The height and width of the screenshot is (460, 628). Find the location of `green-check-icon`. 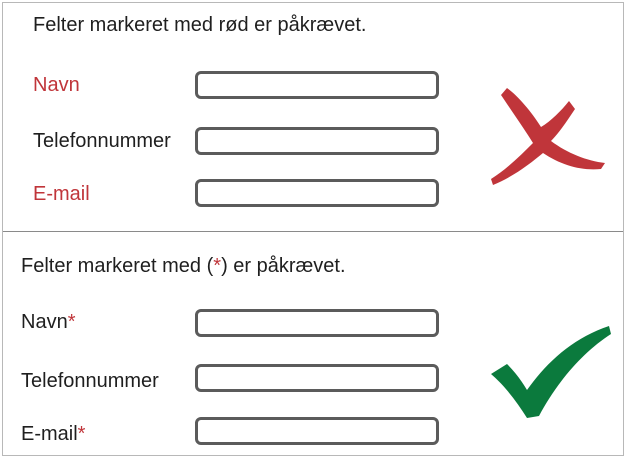

green-check-icon is located at coordinates (551, 372).